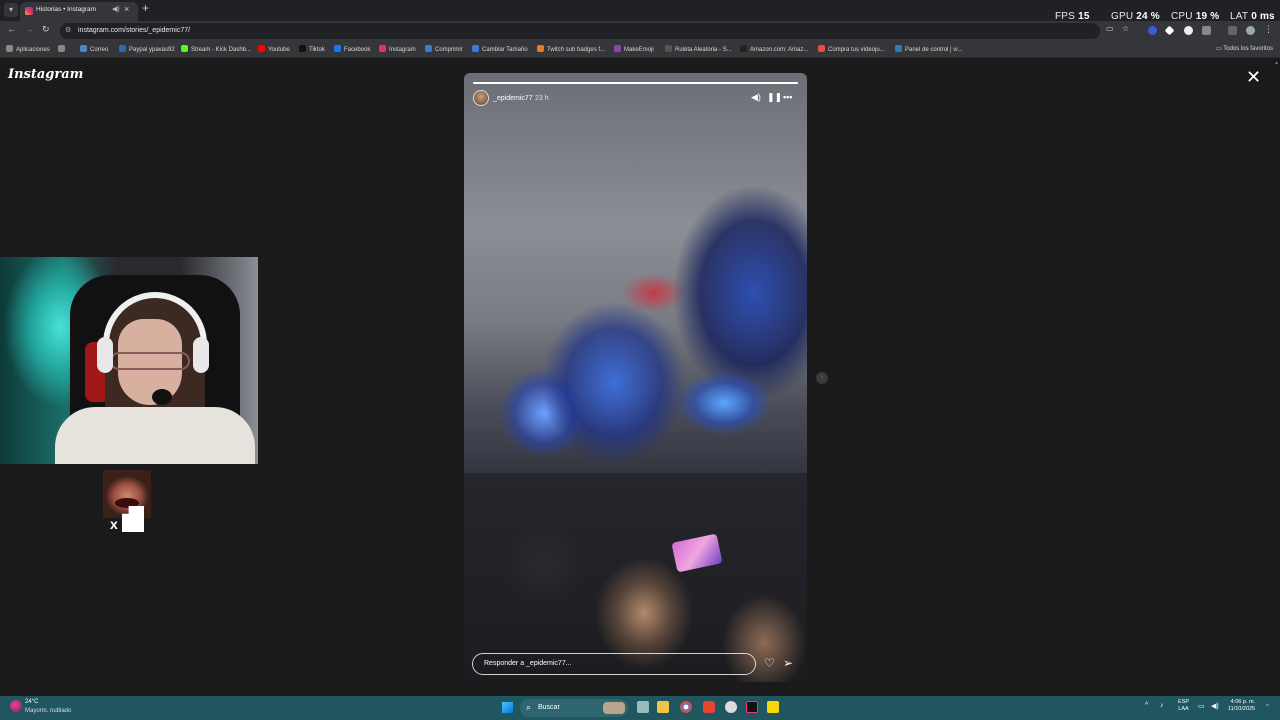 This screenshot has height=720, width=1280. I want to click on instagram-logo: Instagram, so click(45, 74).